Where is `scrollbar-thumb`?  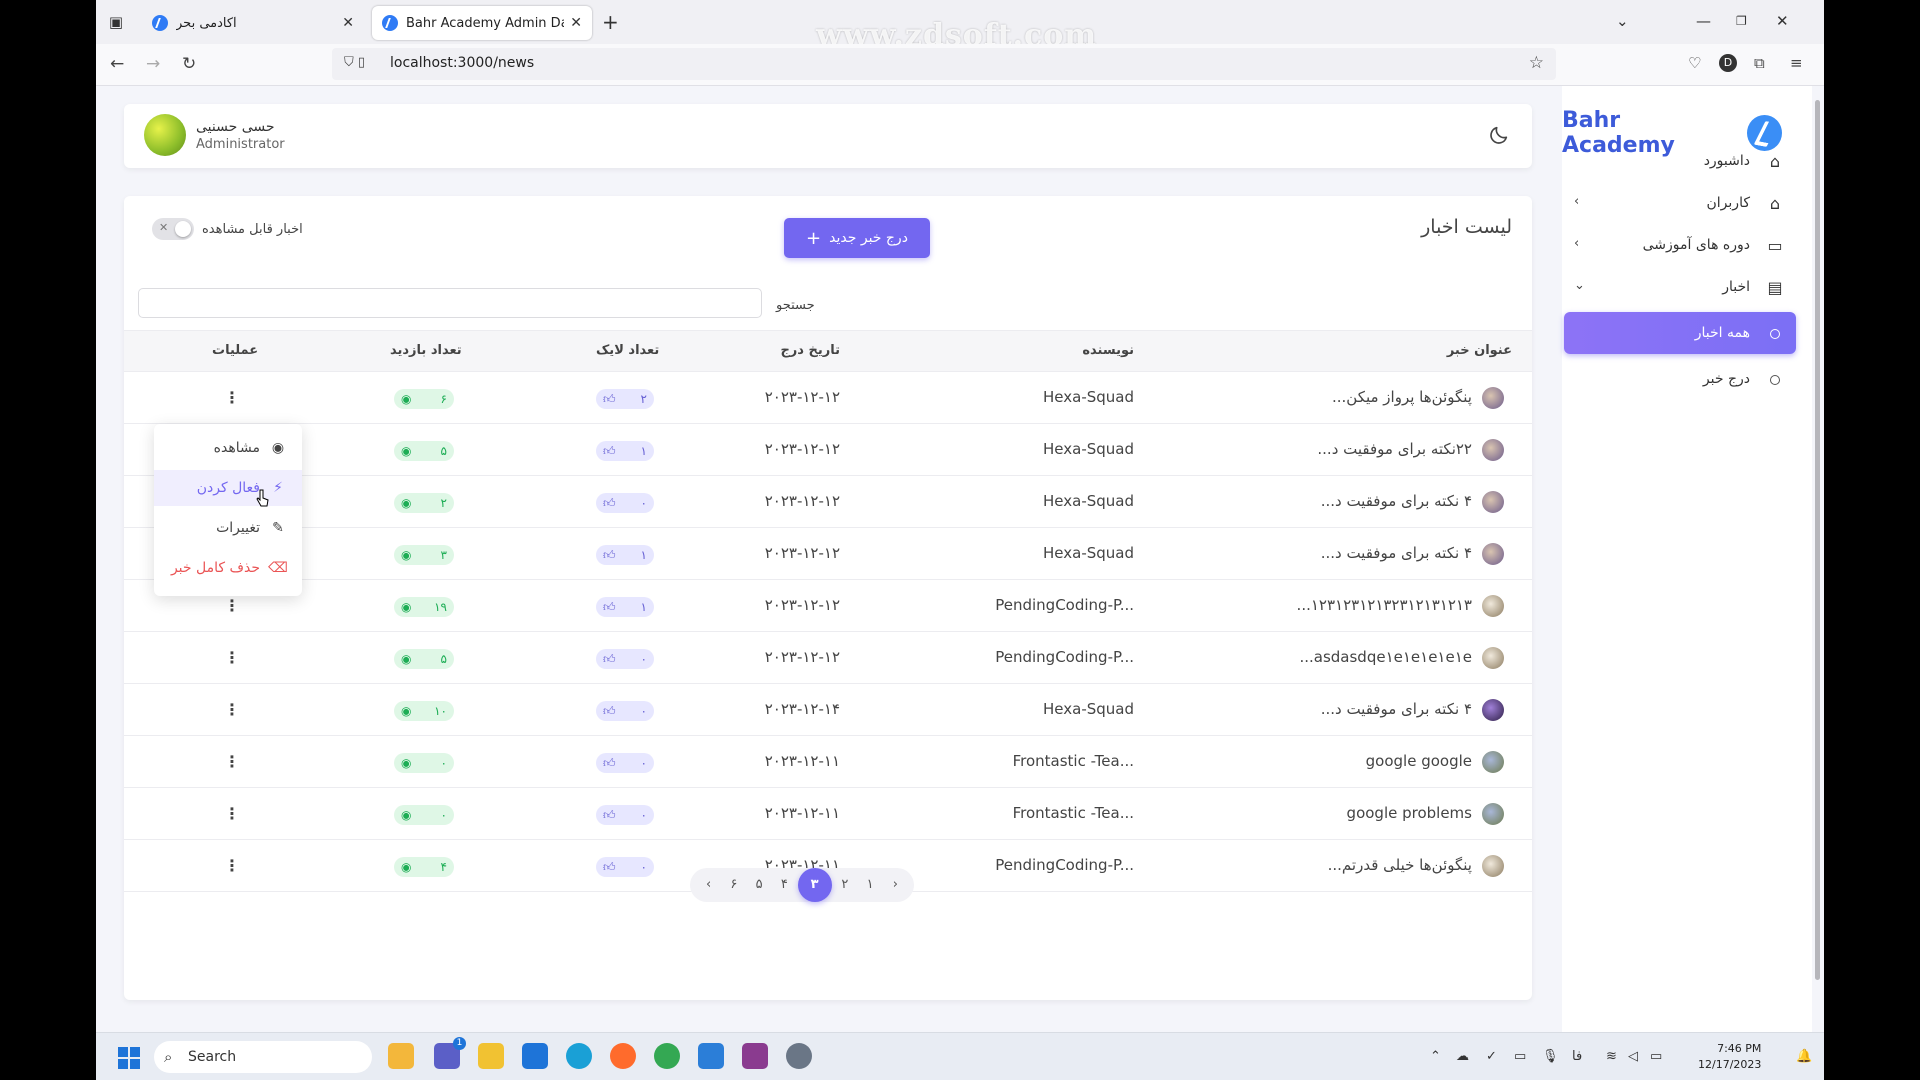 scrollbar-thumb is located at coordinates (1817, 540).